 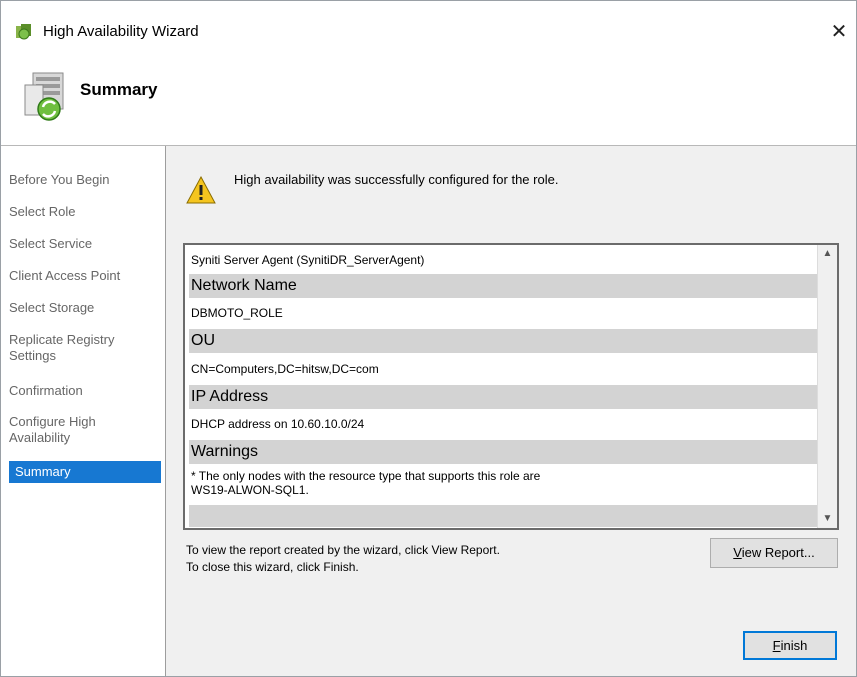 What do you see at coordinates (23, 32) in the screenshot?
I see `wizard-app-icon` at bounding box center [23, 32].